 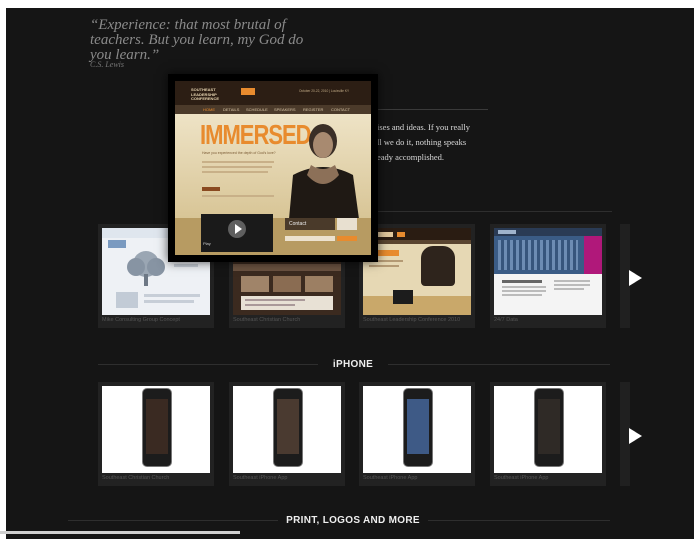 I want to click on popup-nav-details: DETAILS, so click(x=231, y=109).